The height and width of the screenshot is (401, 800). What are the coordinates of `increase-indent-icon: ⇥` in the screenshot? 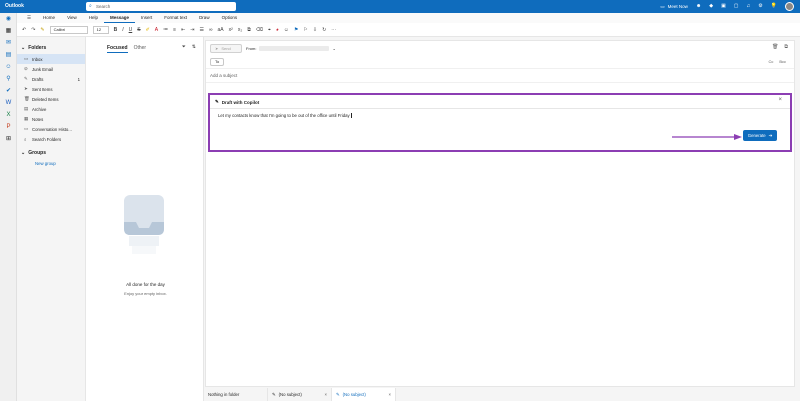 It's located at (192, 30).